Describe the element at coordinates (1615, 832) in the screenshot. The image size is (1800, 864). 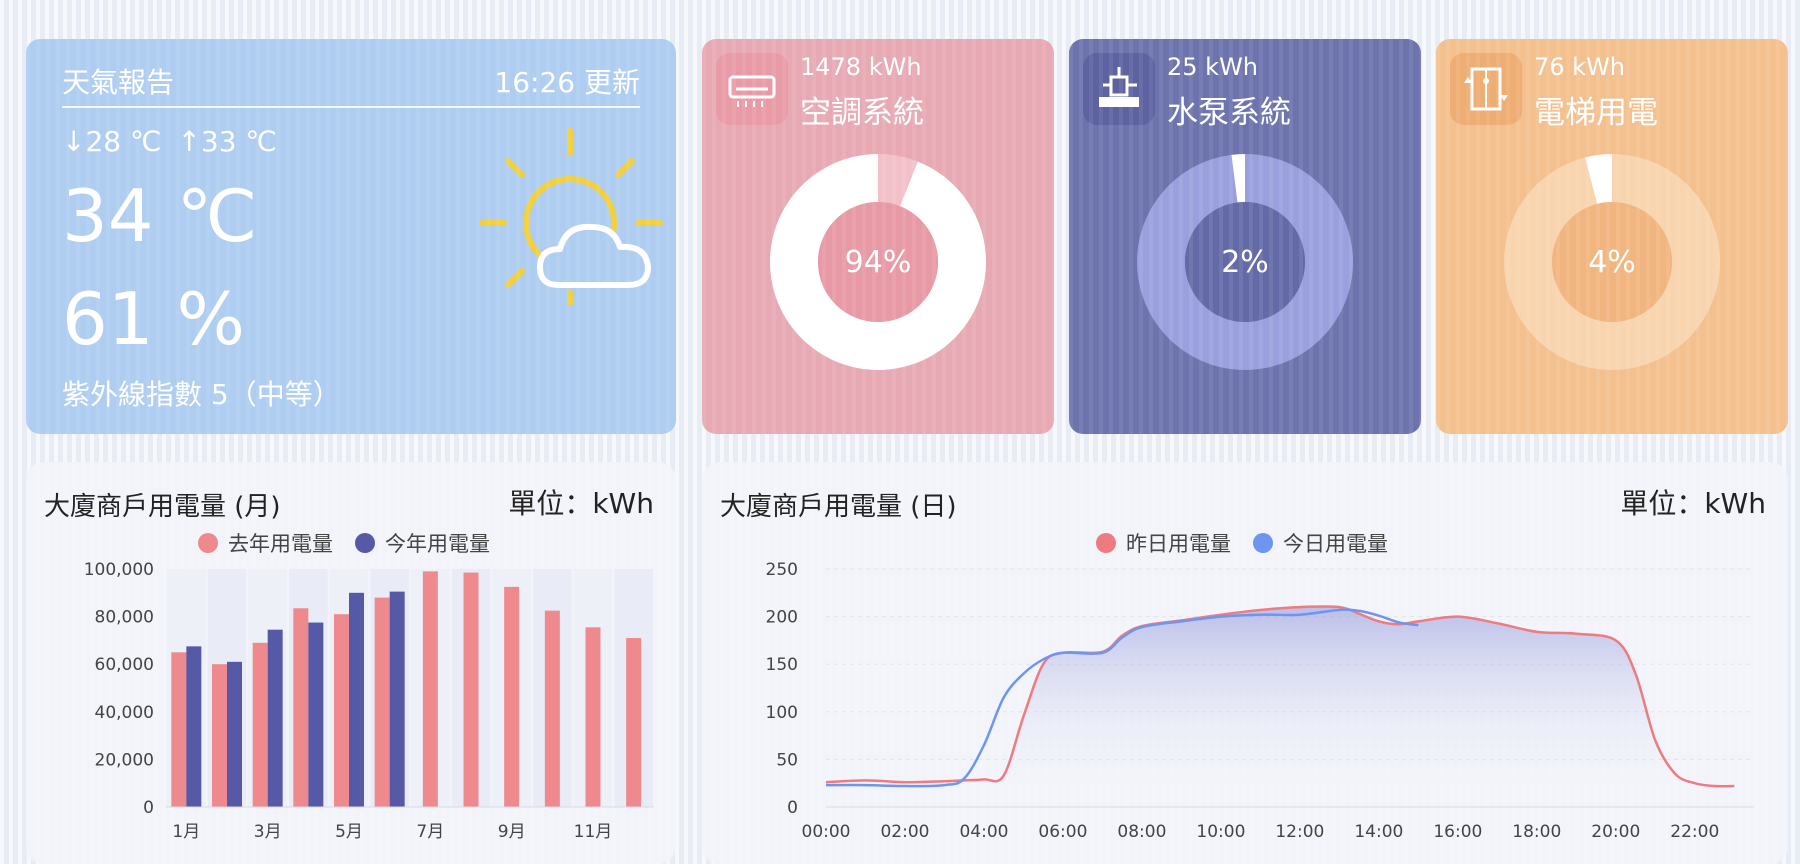
I see `x-tick-label: 20:00` at that location.